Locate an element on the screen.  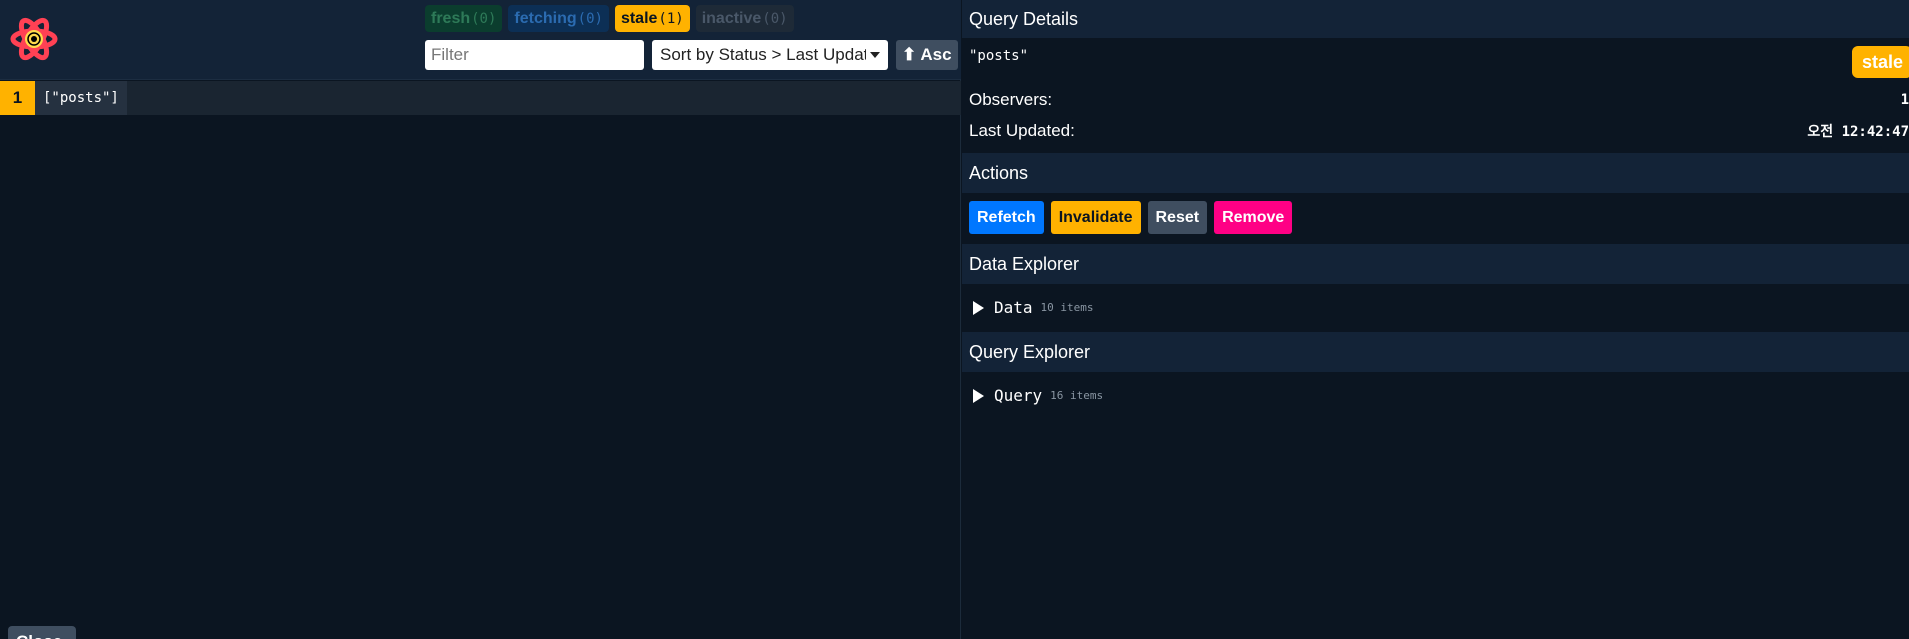
list-controls: Sort by Status > Last Updated ⬆ Asc is located at coordinates (691, 55).